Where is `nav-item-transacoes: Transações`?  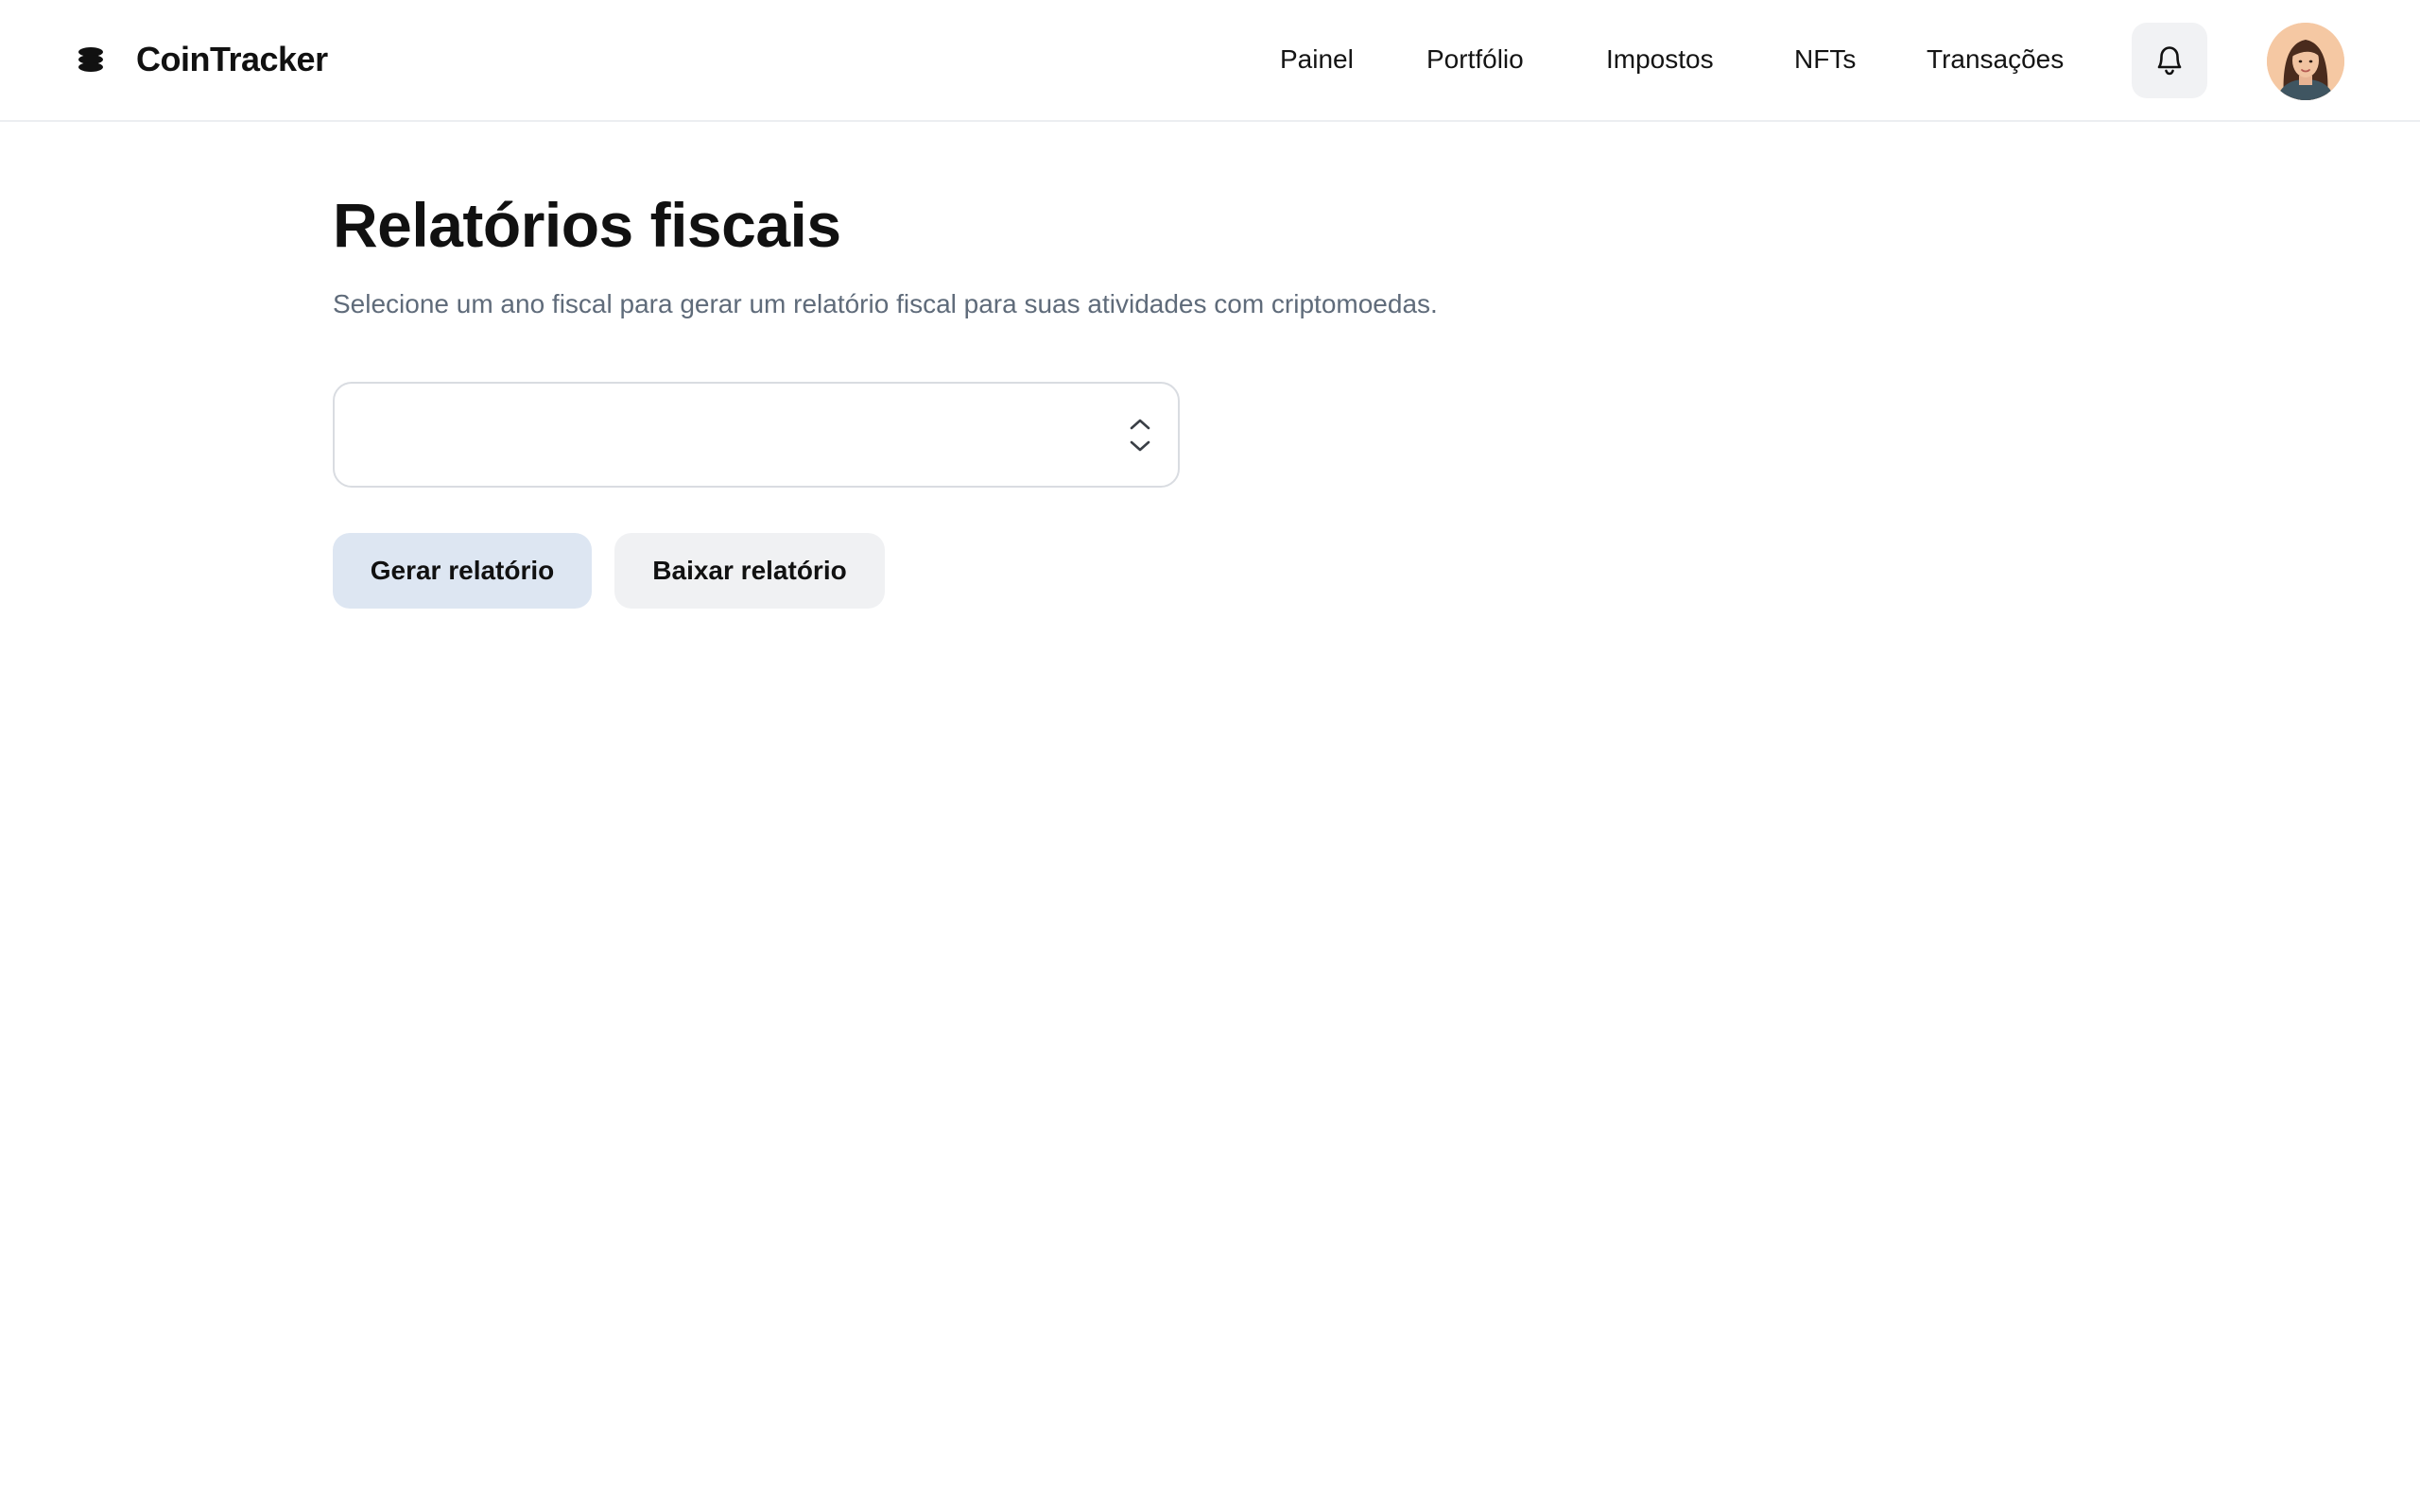 nav-item-transacoes: Transações is located at coordinates (1996, 59).